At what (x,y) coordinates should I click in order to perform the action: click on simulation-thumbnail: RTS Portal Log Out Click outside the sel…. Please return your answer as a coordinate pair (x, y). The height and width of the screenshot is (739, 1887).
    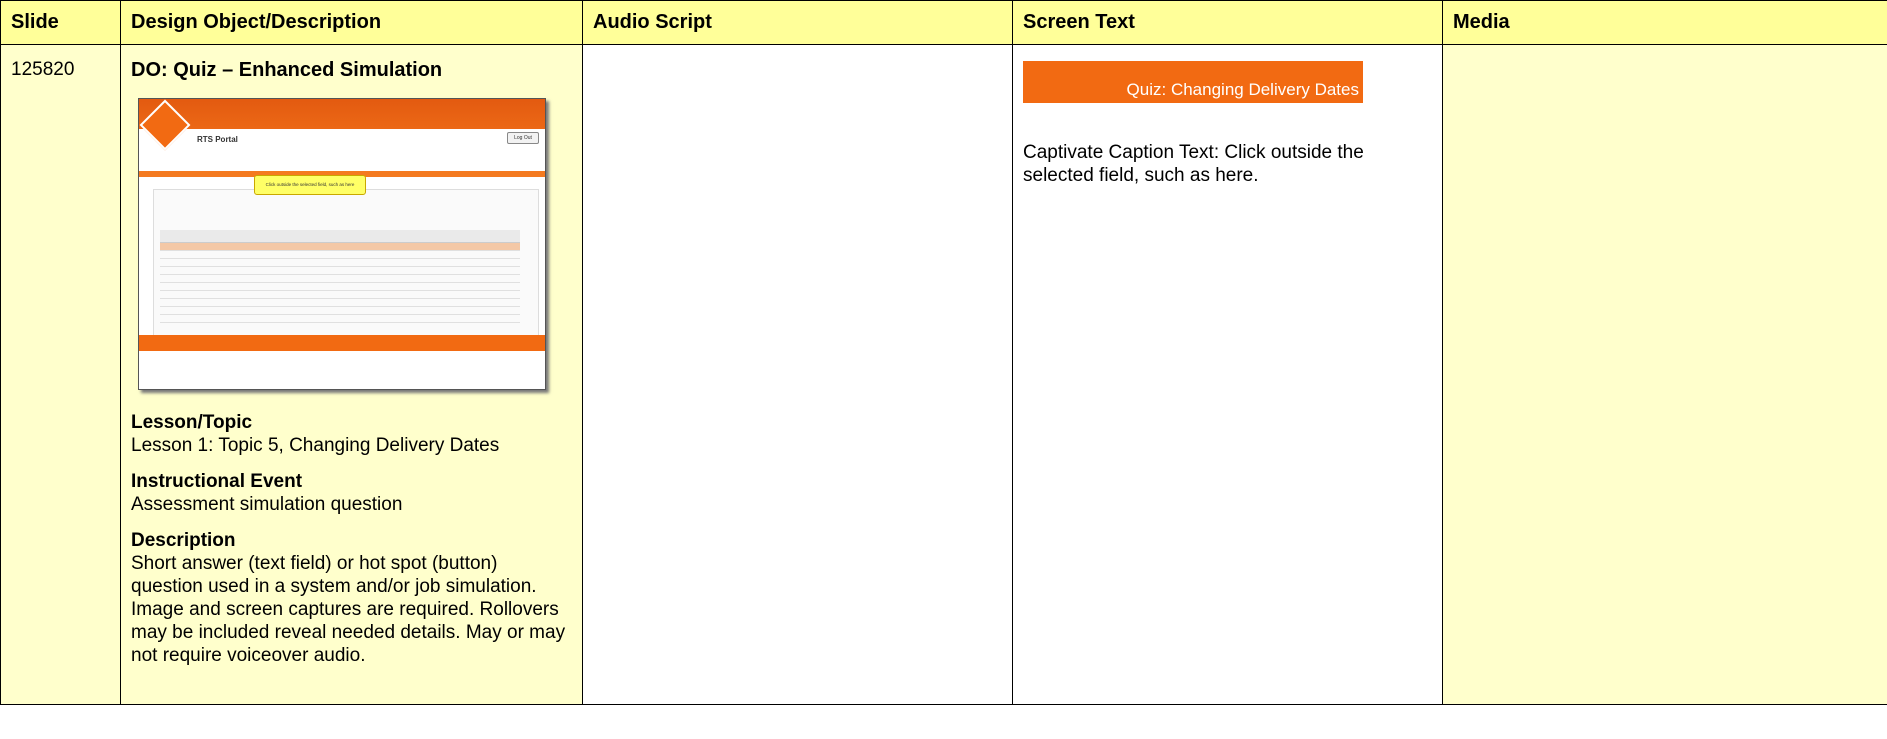
    Looking at the image, I should click on (342, 244).